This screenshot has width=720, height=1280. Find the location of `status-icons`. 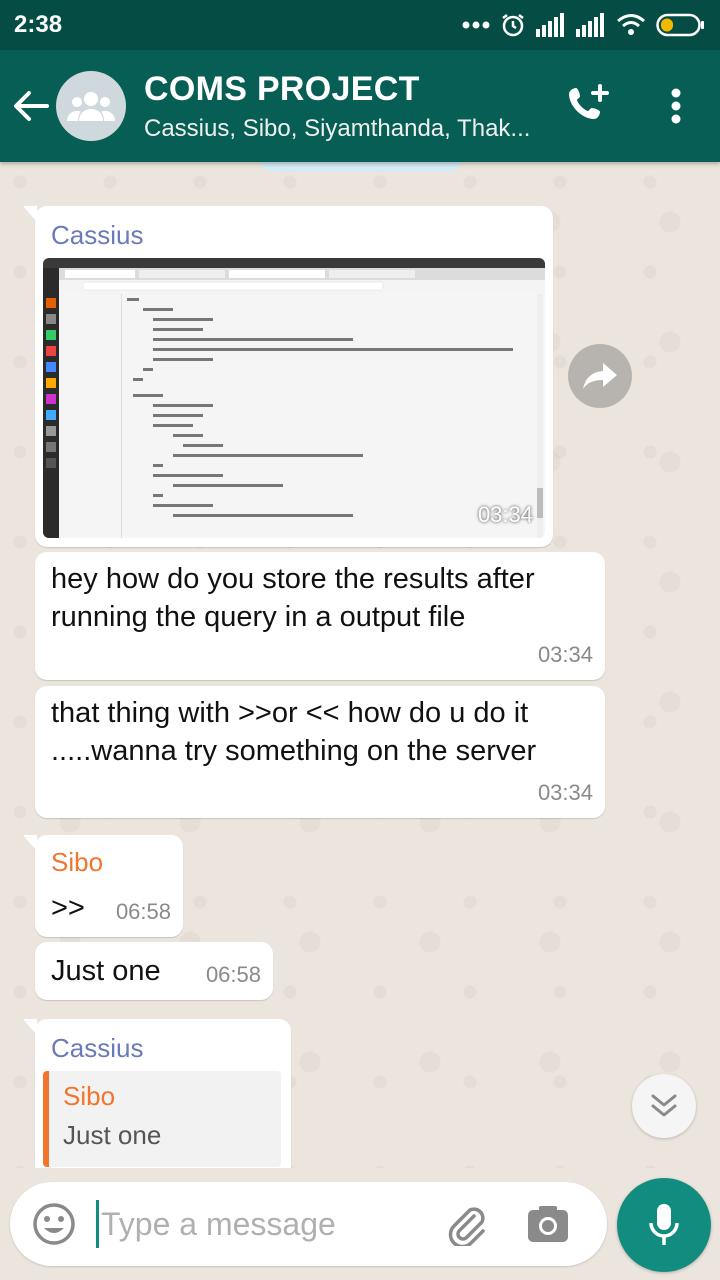

status-icons is located at coordinates (584, 25).